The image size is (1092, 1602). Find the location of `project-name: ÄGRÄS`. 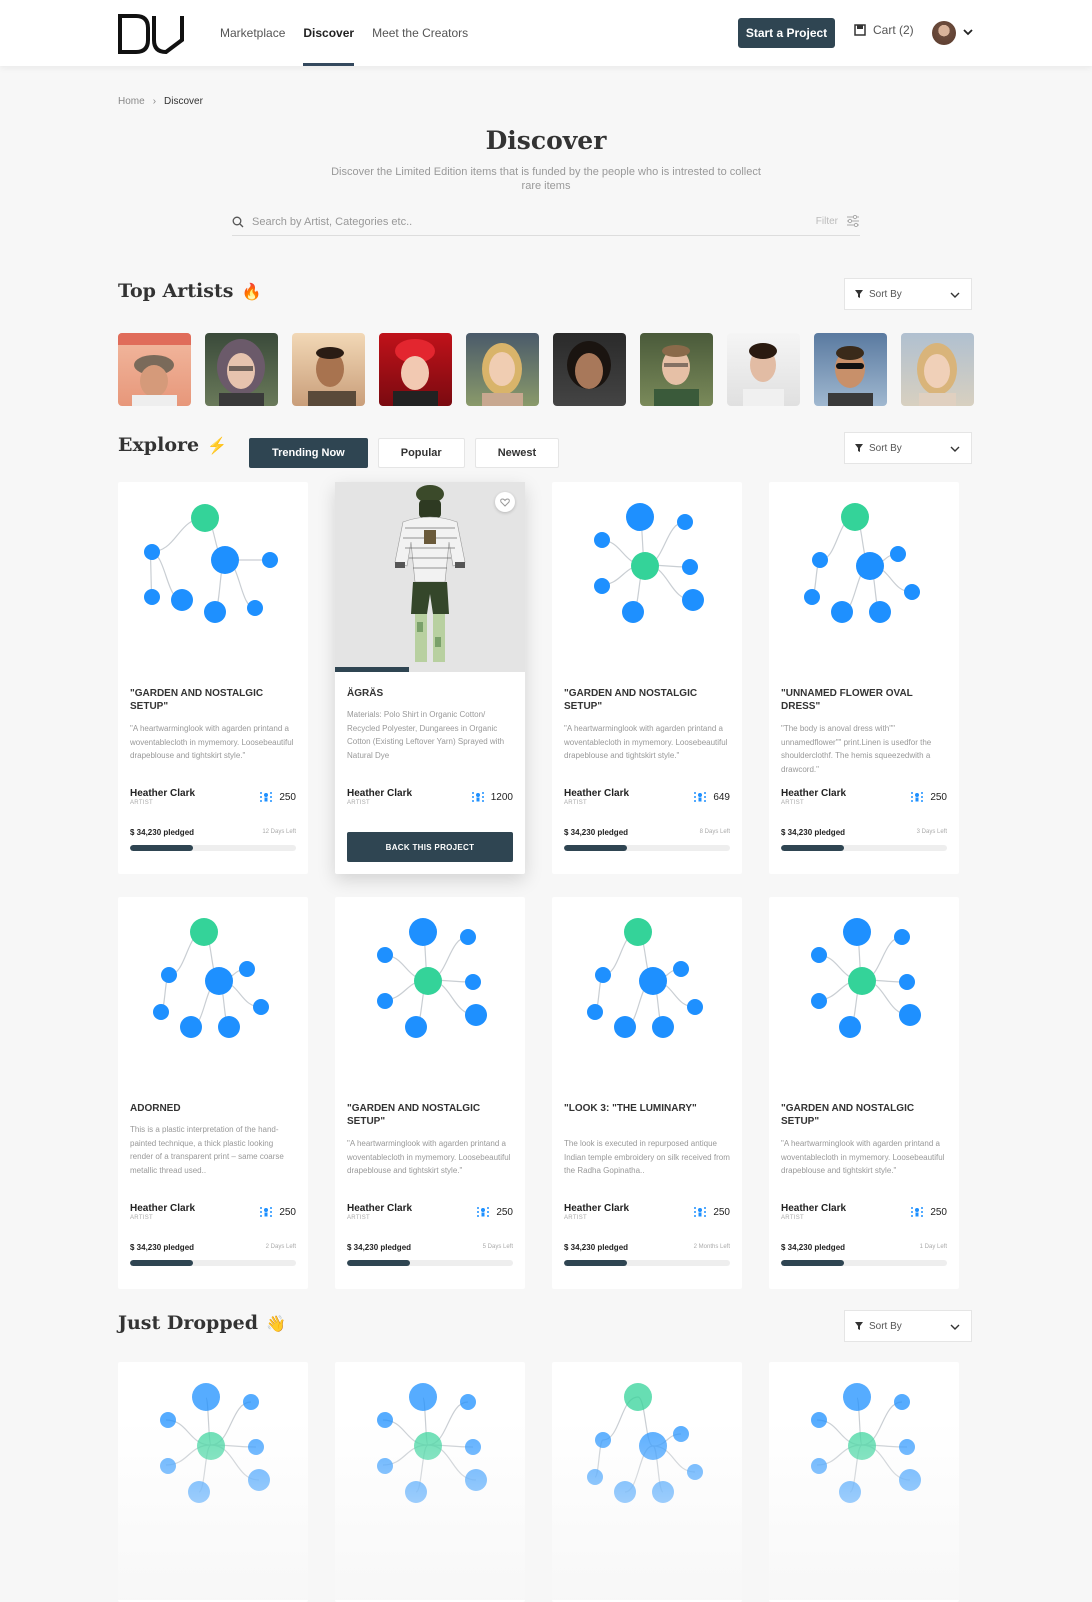

project-name: ÄGRÄS is located at coordinates (431, 693).